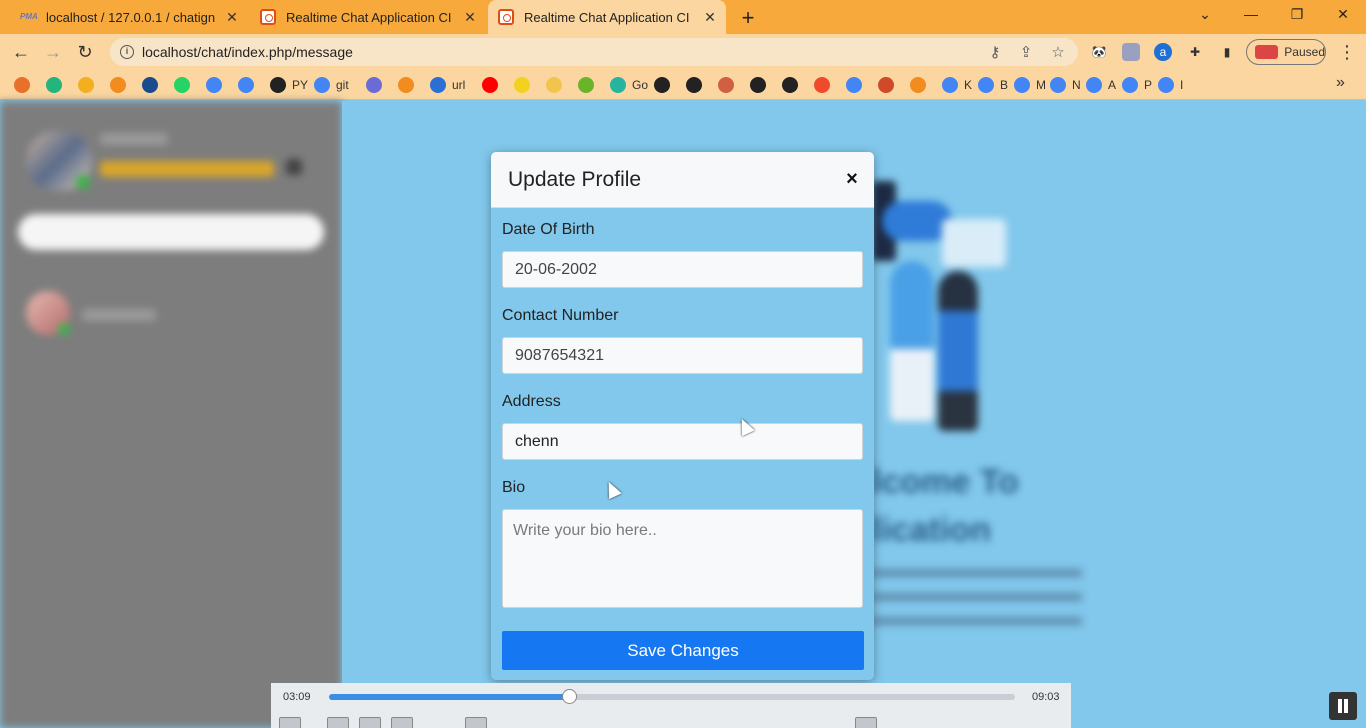  What do you see at coordinates (402, 722) in the screenshot?
I see `next-button` at bounding box center [402, 722].